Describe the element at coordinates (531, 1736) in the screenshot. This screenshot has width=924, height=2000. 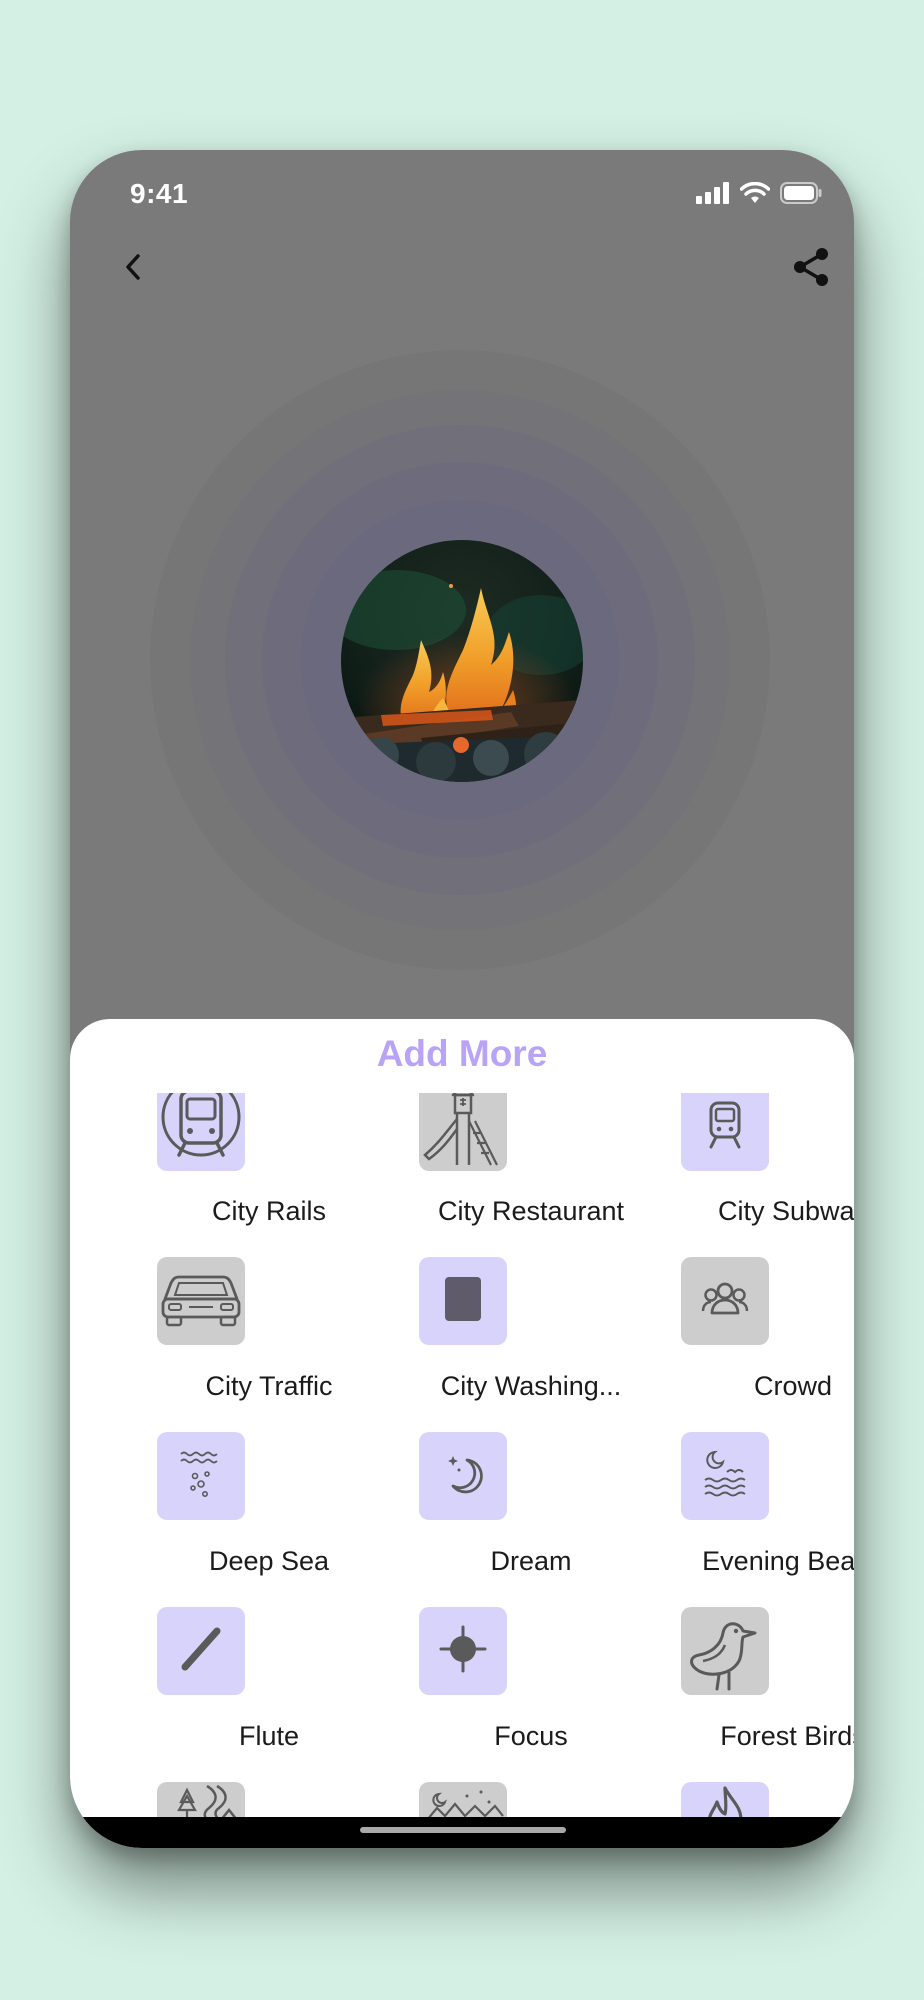
I see `sound-label: Focus` at that location.